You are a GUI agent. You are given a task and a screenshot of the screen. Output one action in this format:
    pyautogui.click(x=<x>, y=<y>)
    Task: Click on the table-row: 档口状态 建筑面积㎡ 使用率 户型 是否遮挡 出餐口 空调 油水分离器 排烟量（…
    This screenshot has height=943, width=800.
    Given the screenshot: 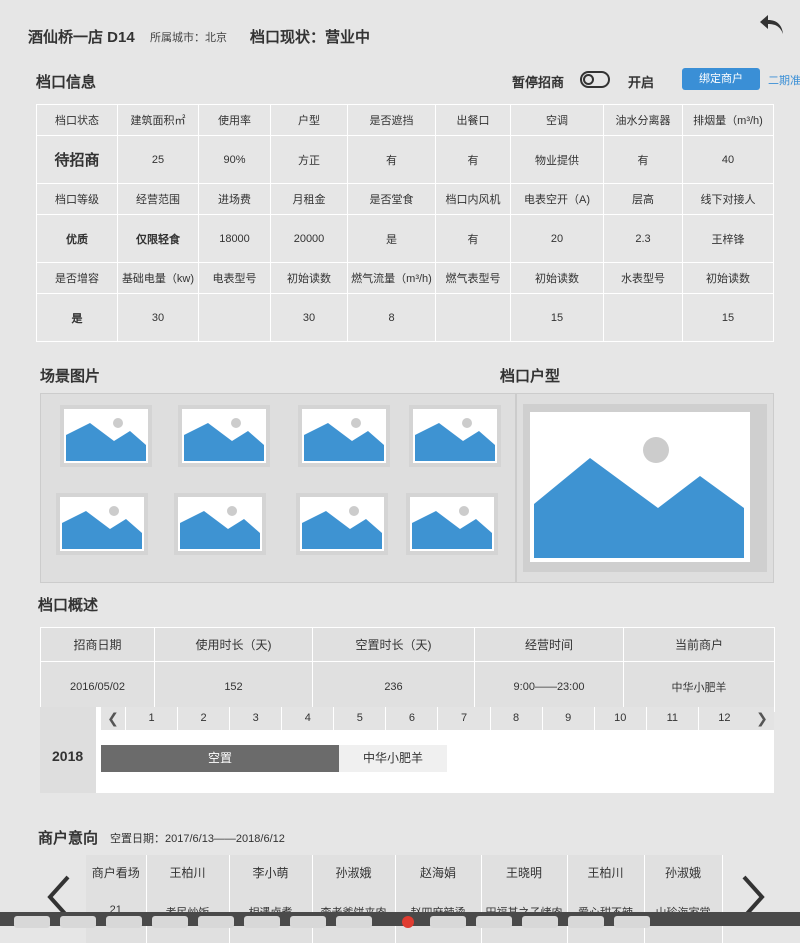 What is the action you would take?
    pyautogui.click(x=405, y=120)
    